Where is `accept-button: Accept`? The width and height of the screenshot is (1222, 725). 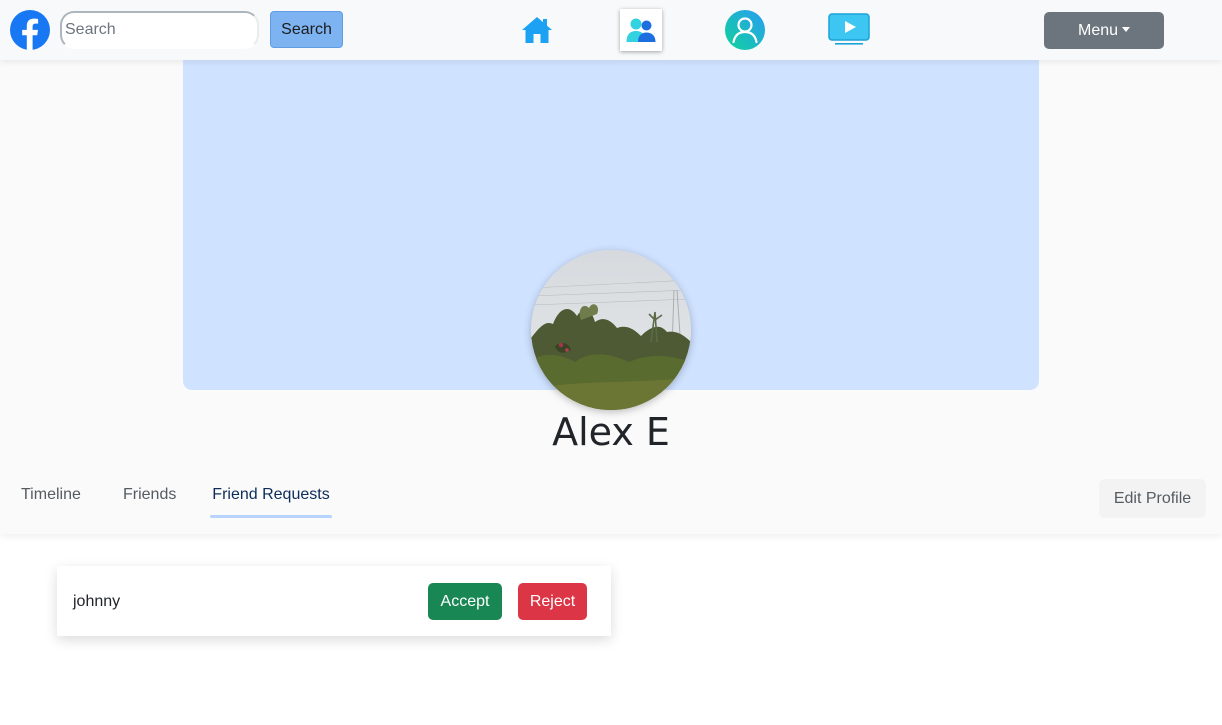
accept-button: Accept is located at coordinates (465, 601).